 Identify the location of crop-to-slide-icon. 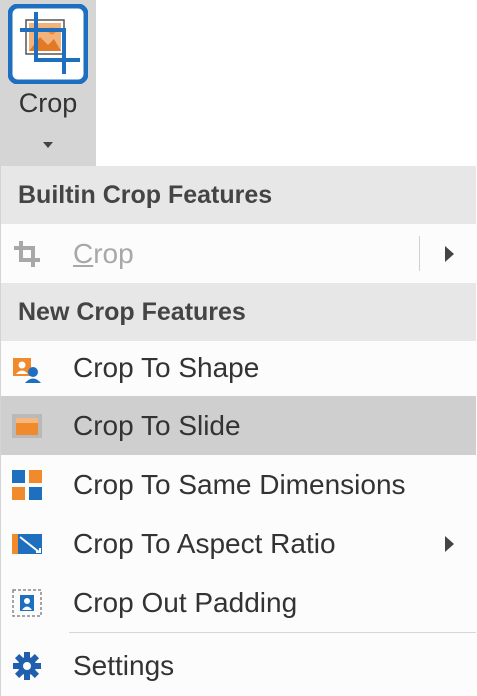
(27, 426).